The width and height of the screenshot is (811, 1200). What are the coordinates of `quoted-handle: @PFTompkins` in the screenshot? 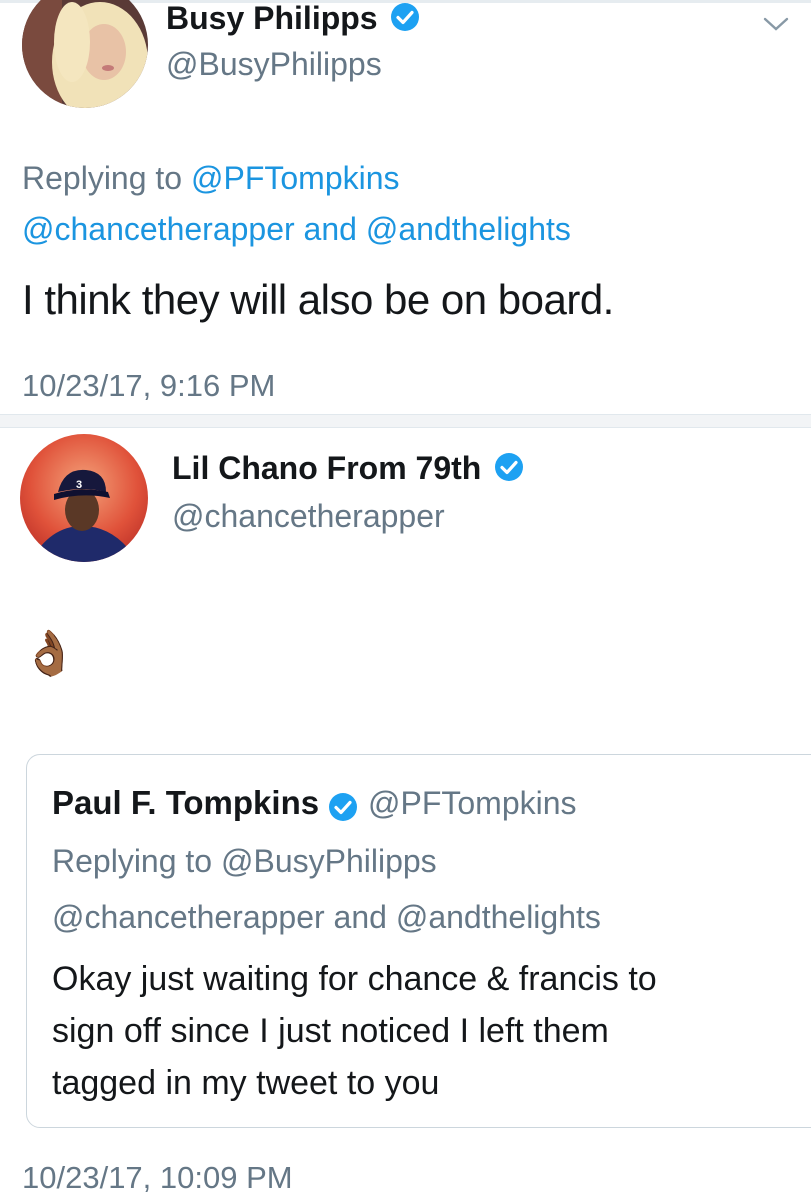 It's located at (472, 803).